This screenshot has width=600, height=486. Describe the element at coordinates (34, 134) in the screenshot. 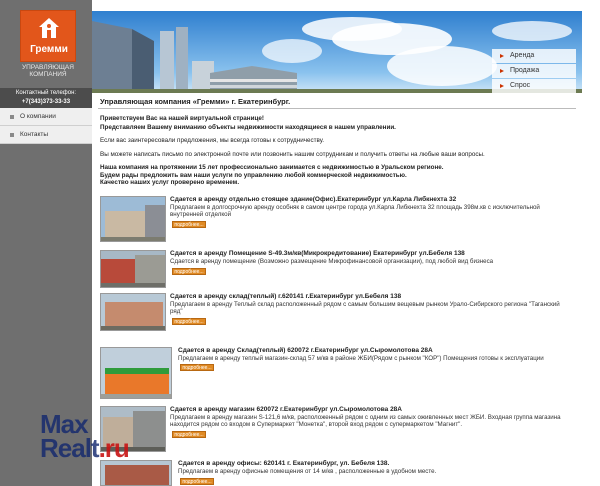

I see `nav-item-label: Контакты` at that location.